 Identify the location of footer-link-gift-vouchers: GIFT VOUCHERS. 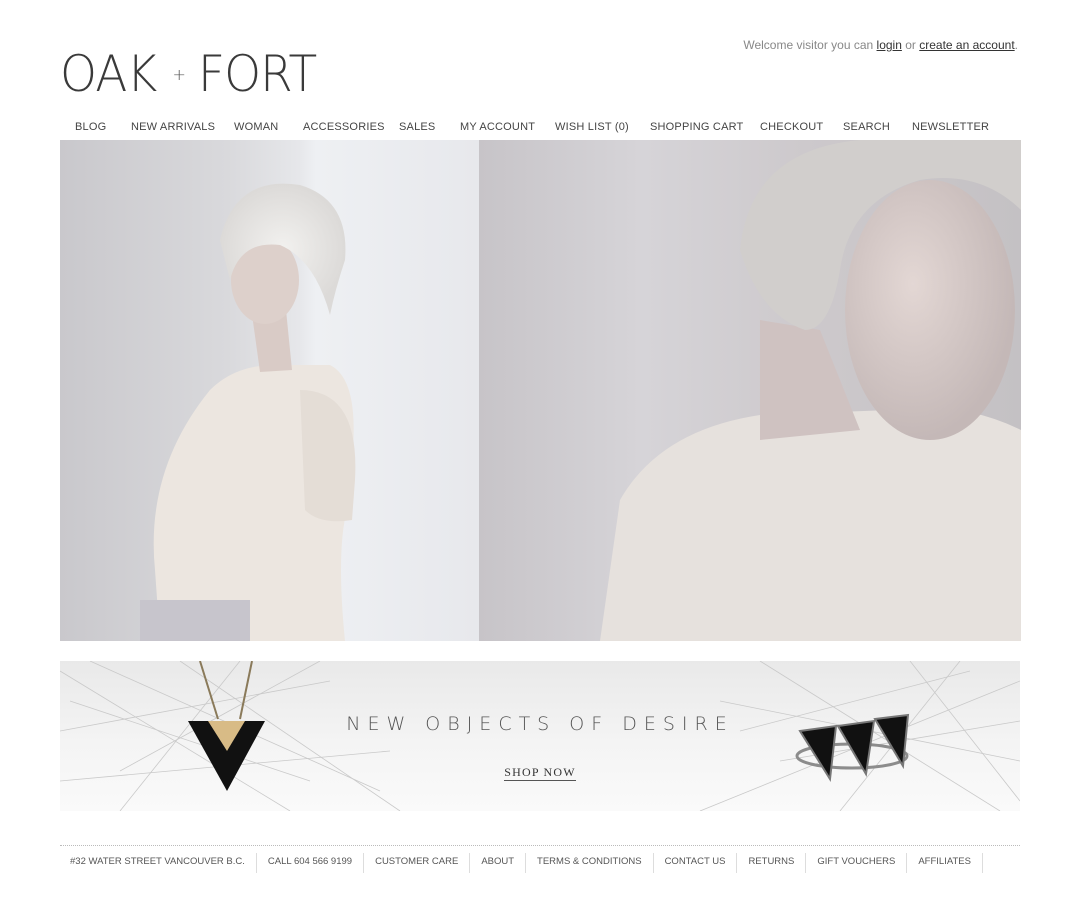
(857, 863).